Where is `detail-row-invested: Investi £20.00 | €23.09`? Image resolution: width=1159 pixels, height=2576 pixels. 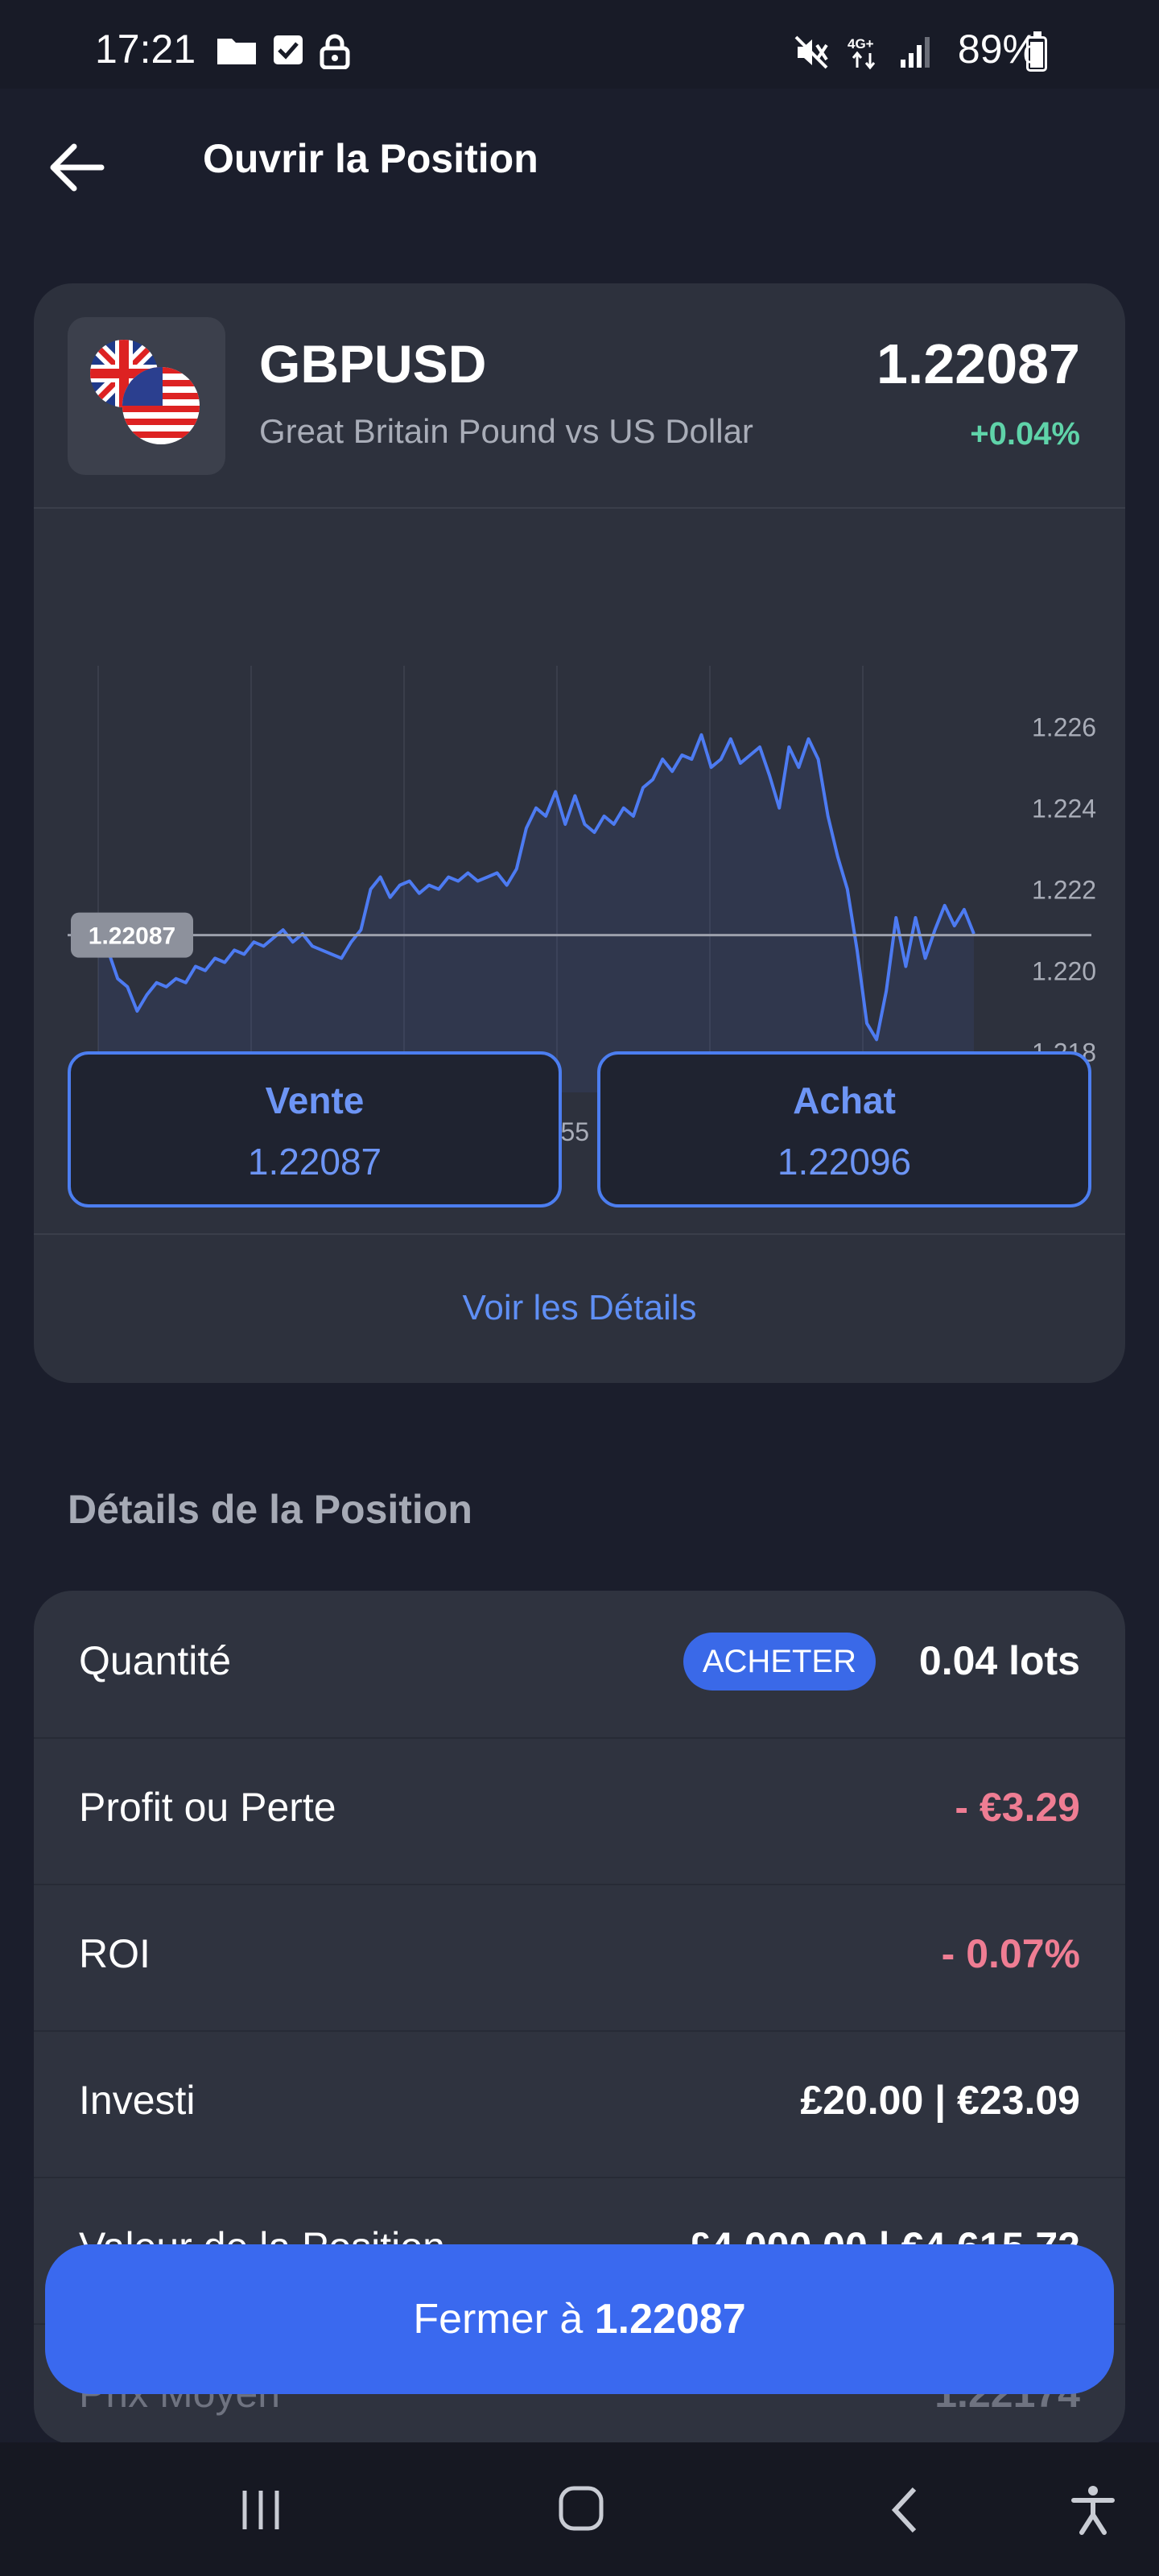 detail-row-invested: Investi £20.00 | €23.09 is located at coordinates (579, 2104).